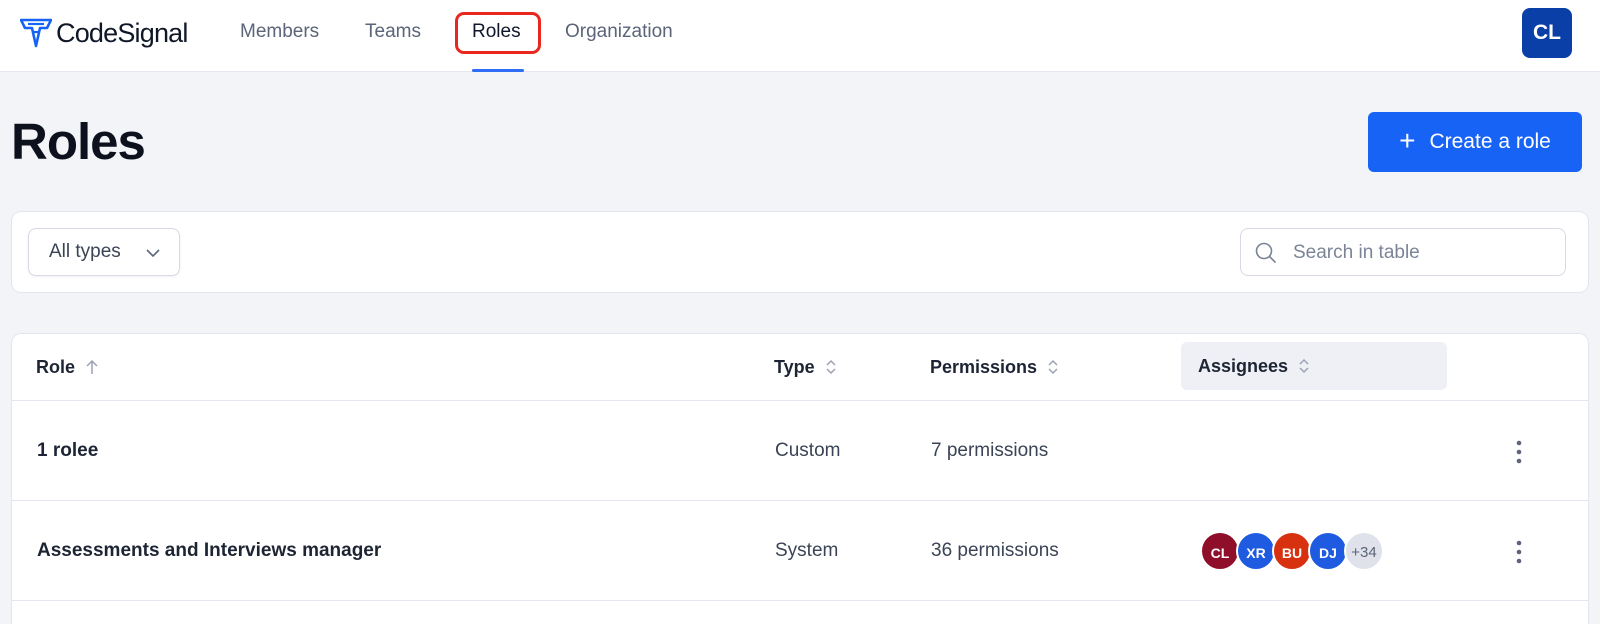 Image resolution: width=1600 pixels, height=624 pixels. What do you see at coordinates (1490, 141) in the screenshot?
I see `create-role-label: Create a role` at bounding box center [1490, 141].